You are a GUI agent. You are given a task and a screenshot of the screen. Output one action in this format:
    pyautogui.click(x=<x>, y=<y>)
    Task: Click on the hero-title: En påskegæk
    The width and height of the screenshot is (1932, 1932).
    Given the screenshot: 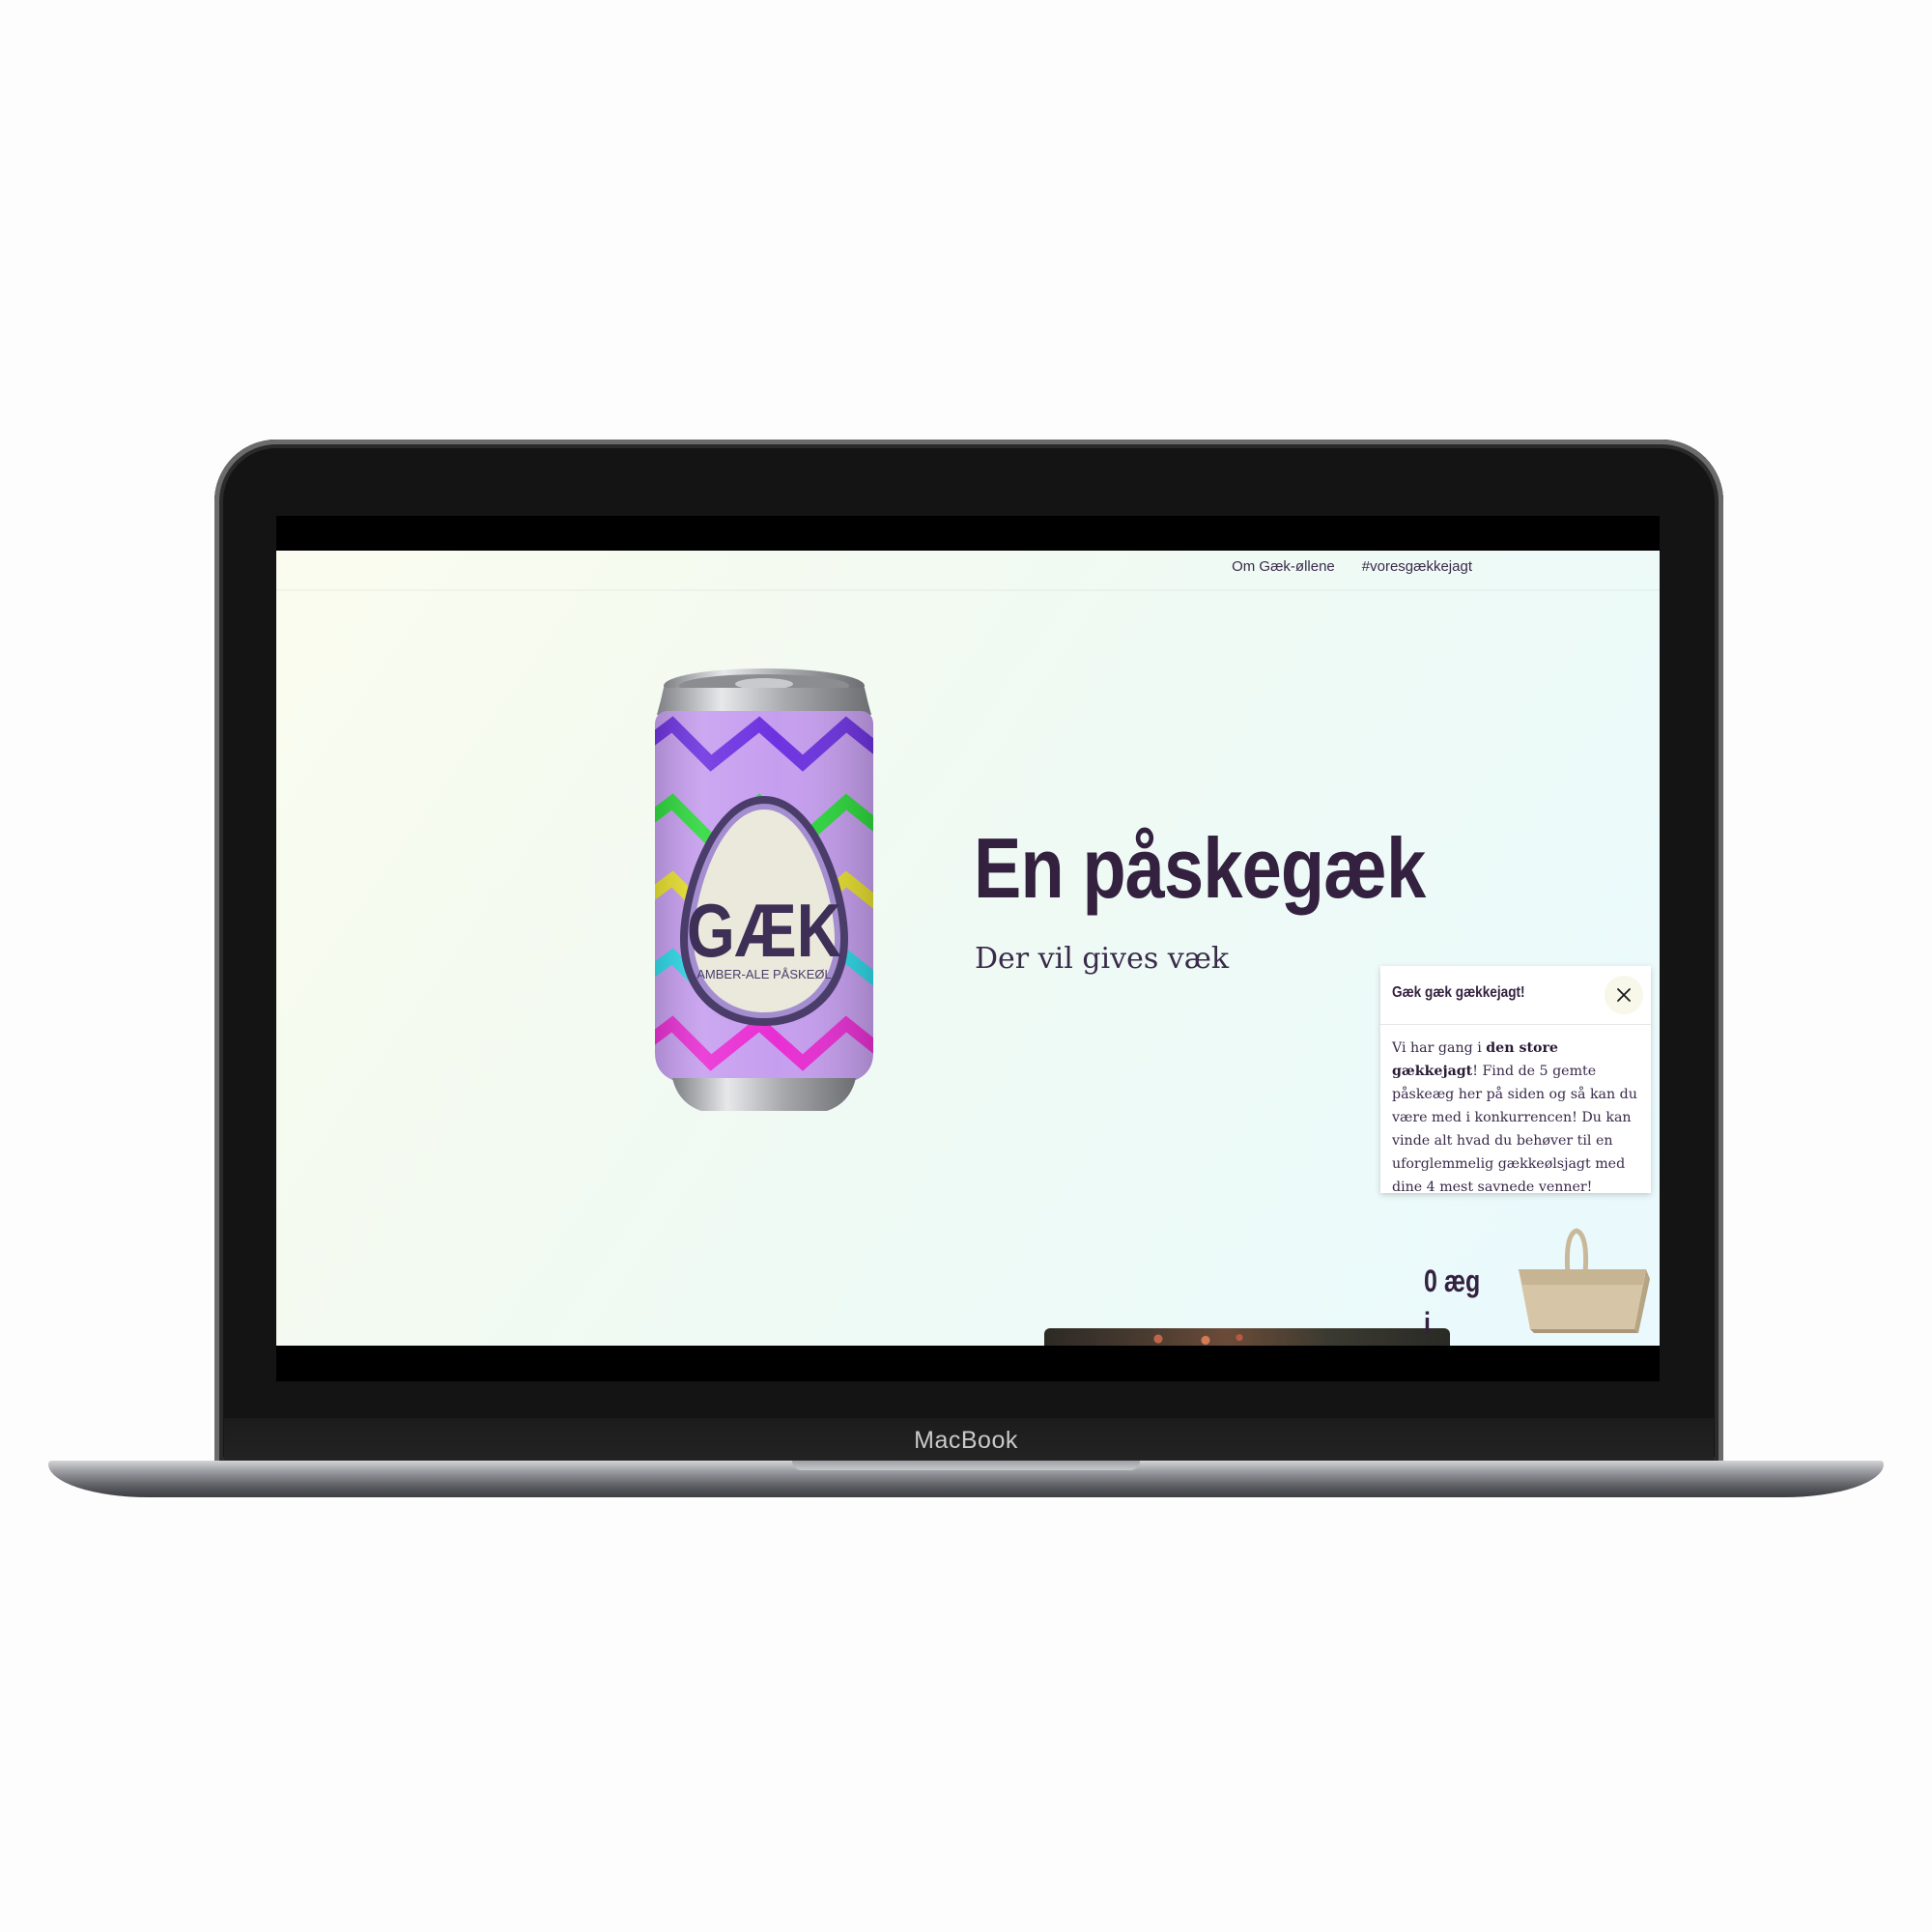 What is the action you would take?
    pyautogui.click(x=1200, y=868)
    